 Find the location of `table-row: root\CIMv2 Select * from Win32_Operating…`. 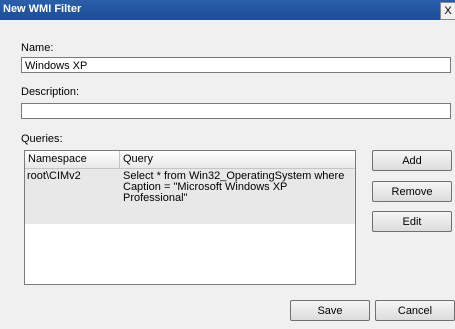

table-row: root\CIMv2 Select * from Win32_Operating… is located at coordinates (190, 196).